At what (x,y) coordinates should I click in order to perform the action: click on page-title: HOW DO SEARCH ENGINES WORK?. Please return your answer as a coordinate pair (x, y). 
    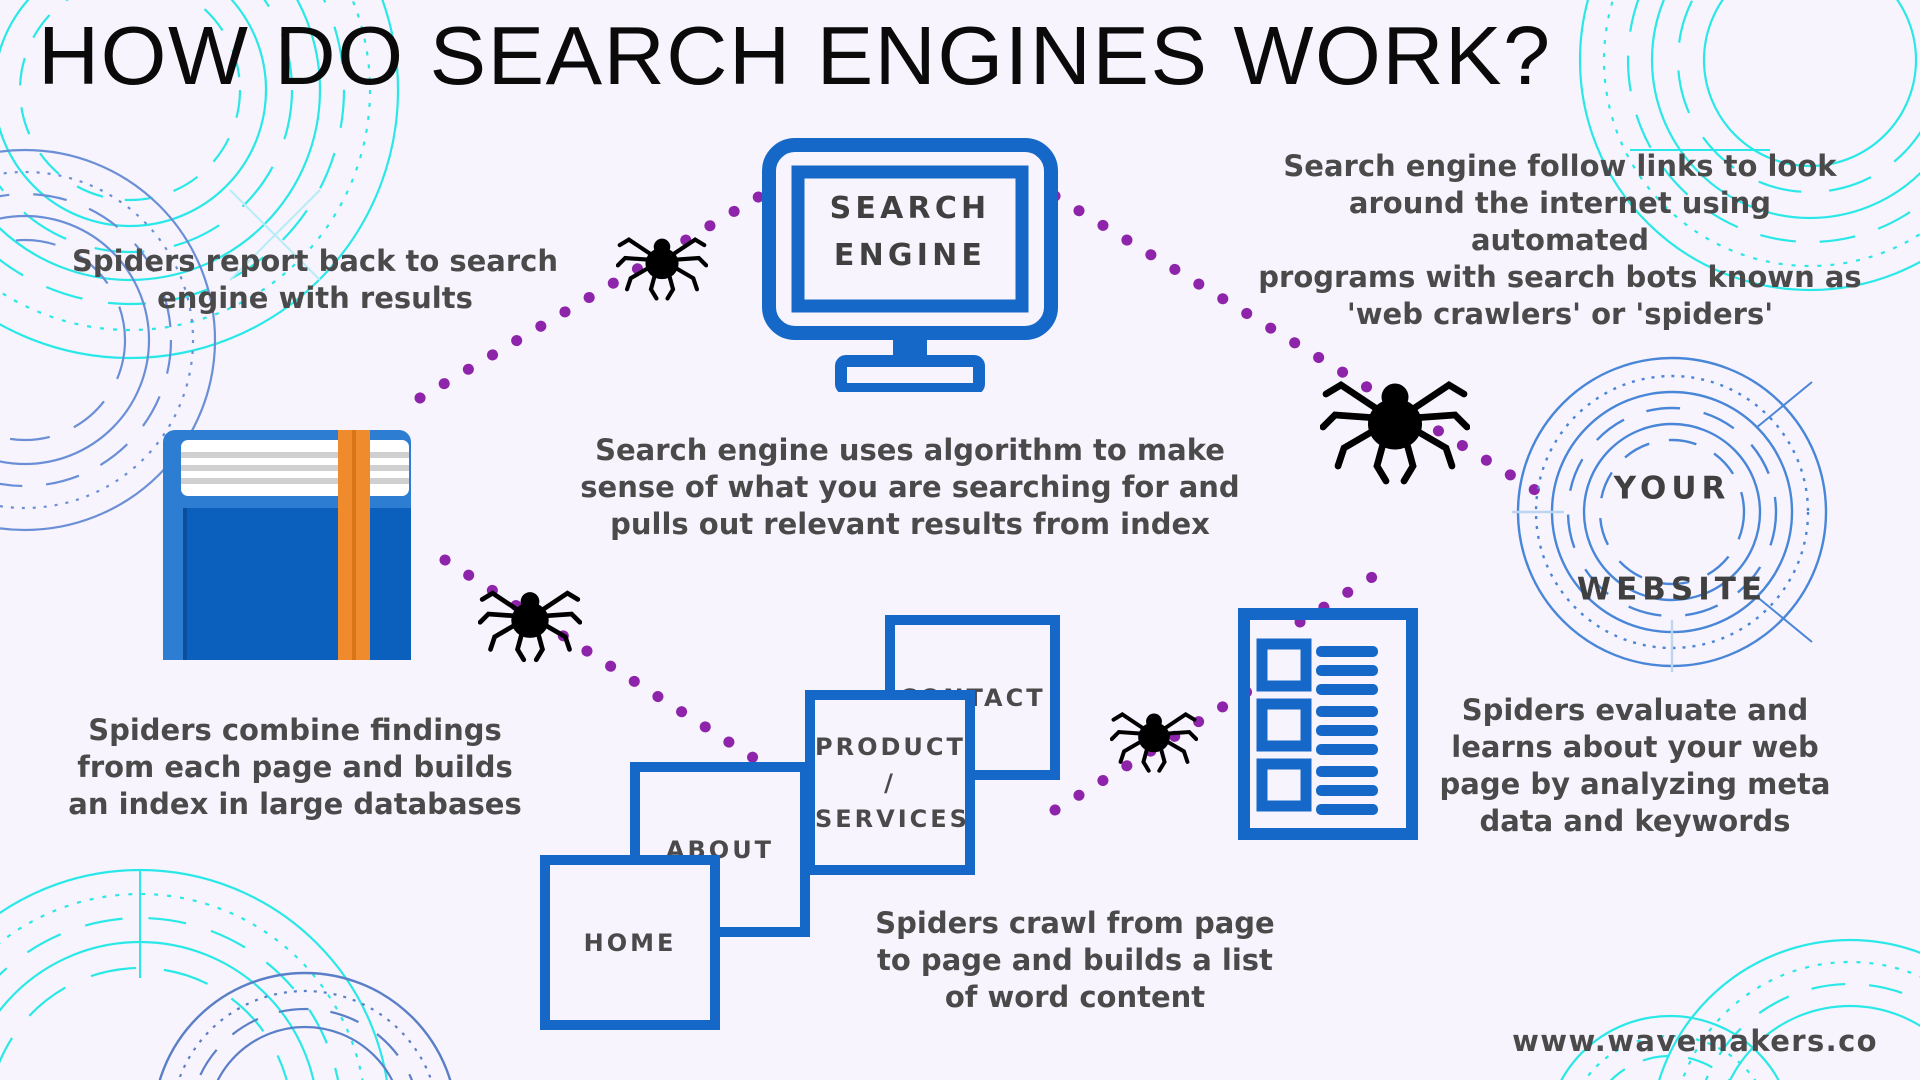
    Looking at the image, I should click on (795, 55).